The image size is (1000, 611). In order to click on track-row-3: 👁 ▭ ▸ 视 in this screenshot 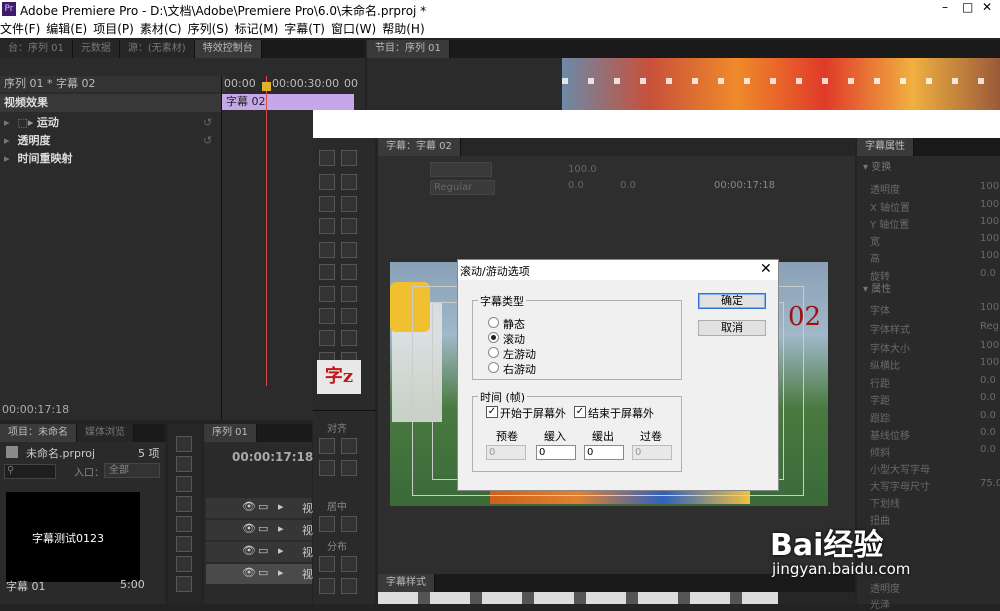, I will do `click(259, 552)`.